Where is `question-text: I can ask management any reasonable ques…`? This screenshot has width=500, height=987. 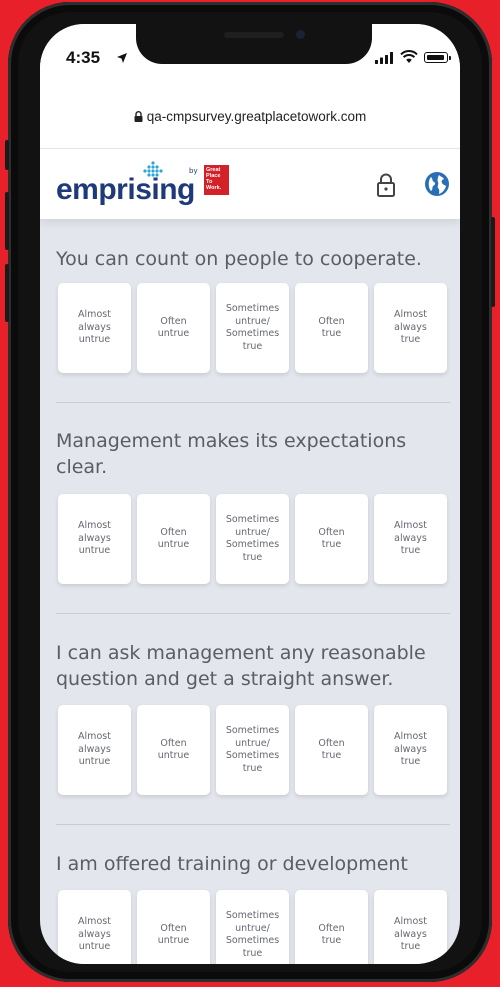
question-text: I can ask management any reasonable ques… is located at coordinates (241, 666).